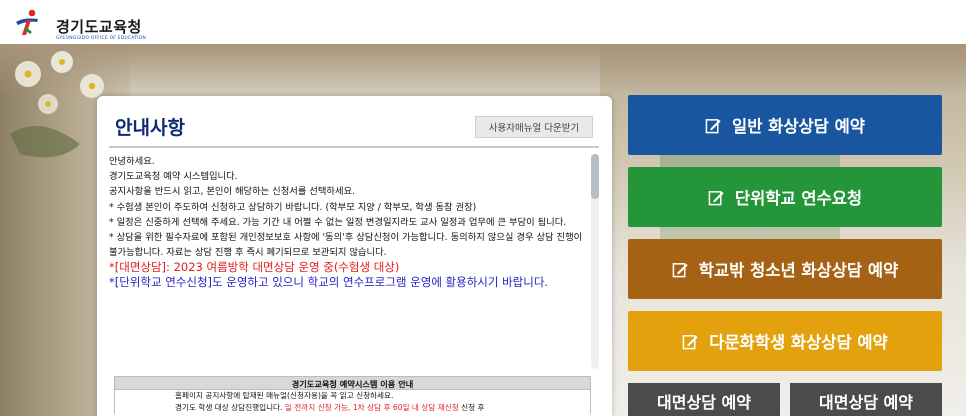 The height and width of the screenshot is (416, 966). Describe the element at coordinates (483, 69) in the screenshot. I see `background-gloss` at that location.